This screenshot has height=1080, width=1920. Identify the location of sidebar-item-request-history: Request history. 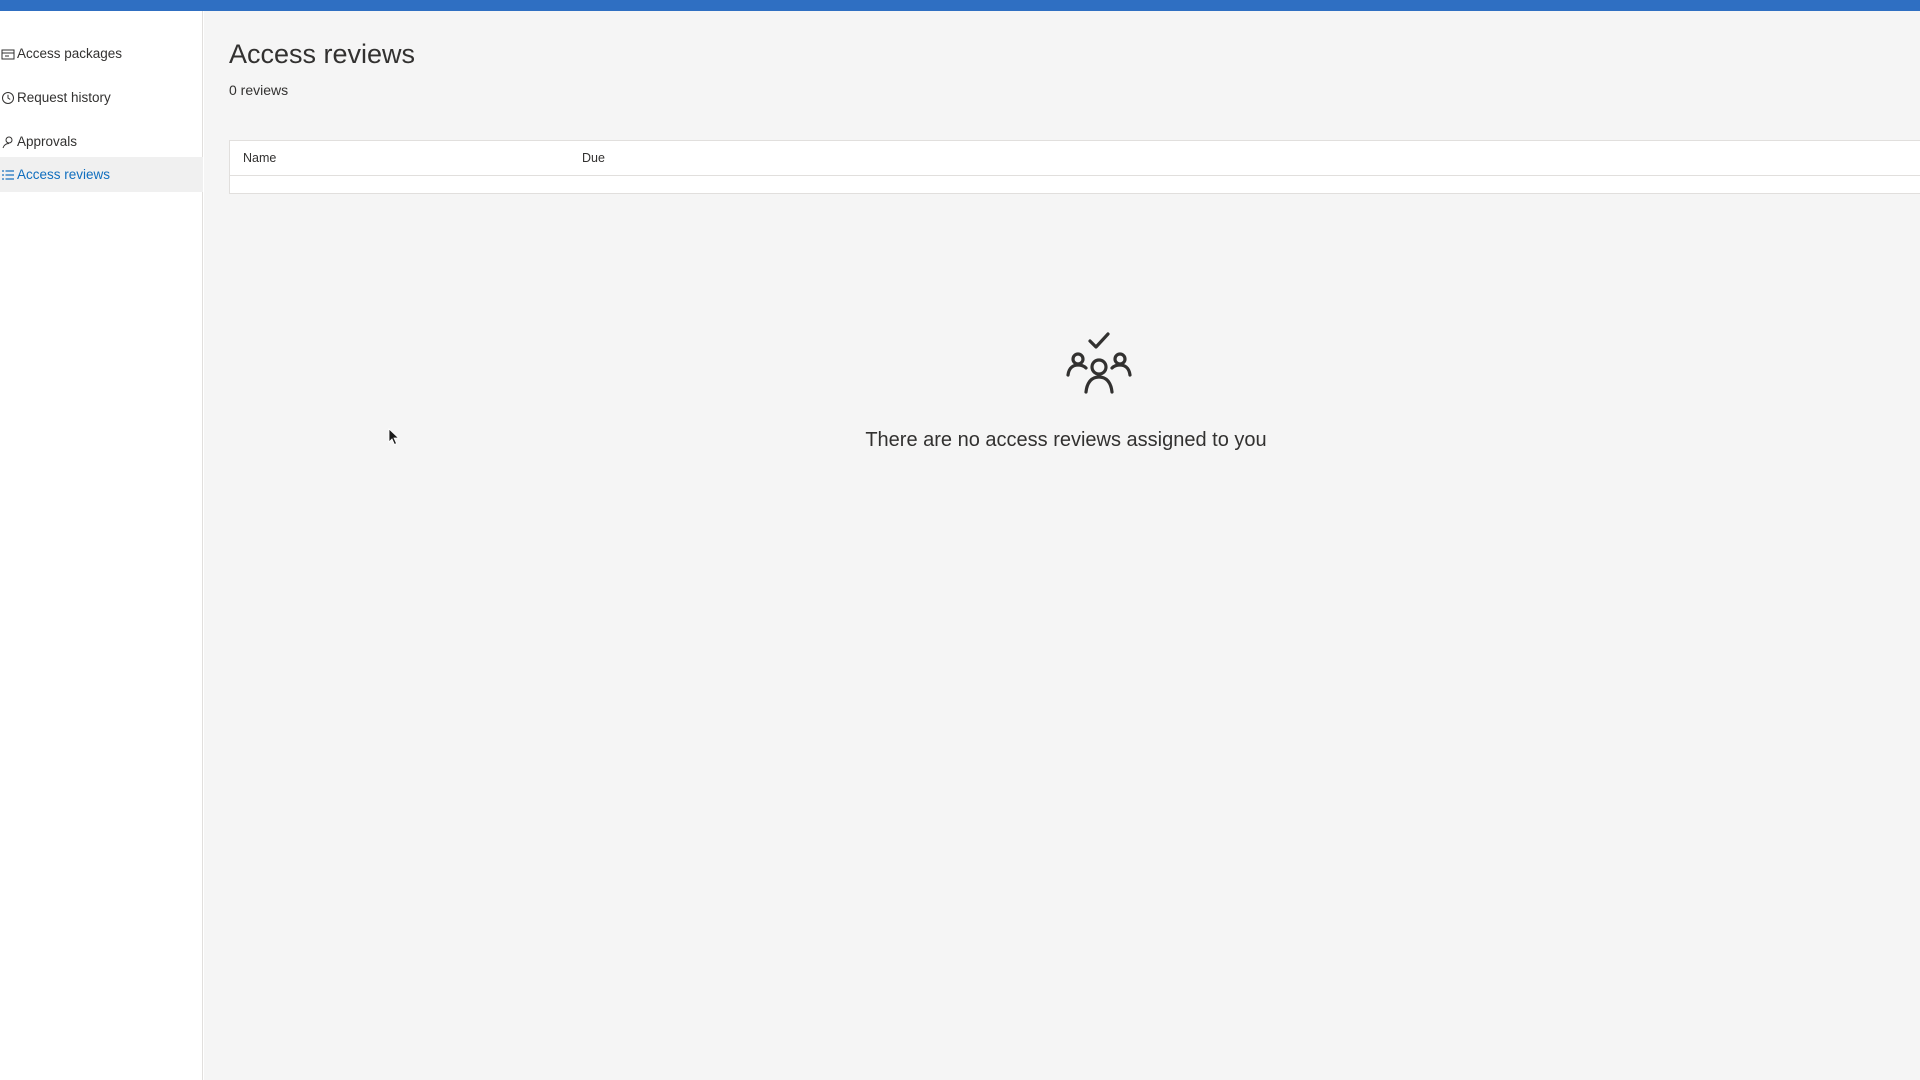
(101, 97).